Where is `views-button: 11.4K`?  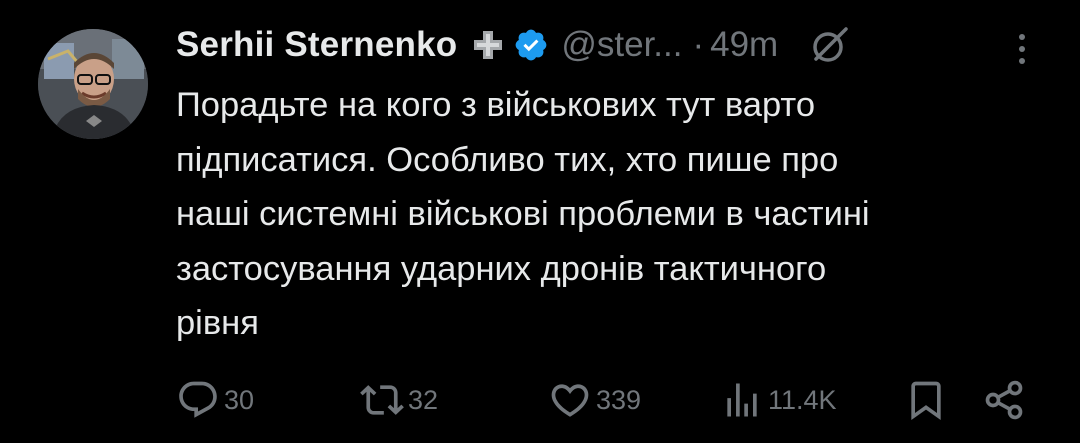
views-button: 11.4K is located at coordinates (778, 400).